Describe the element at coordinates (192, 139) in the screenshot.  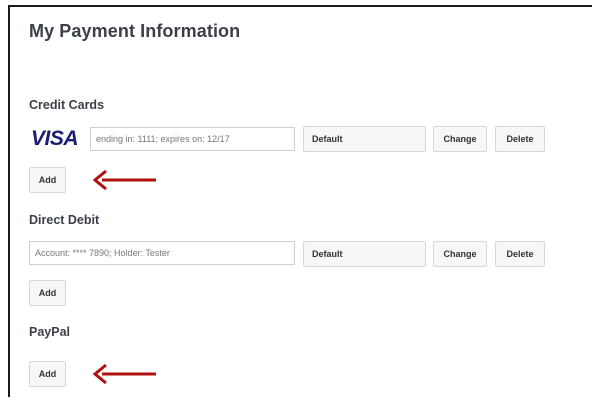
I see `credit-card-field: ending in: 1111; expires on: 12/17` at that location.